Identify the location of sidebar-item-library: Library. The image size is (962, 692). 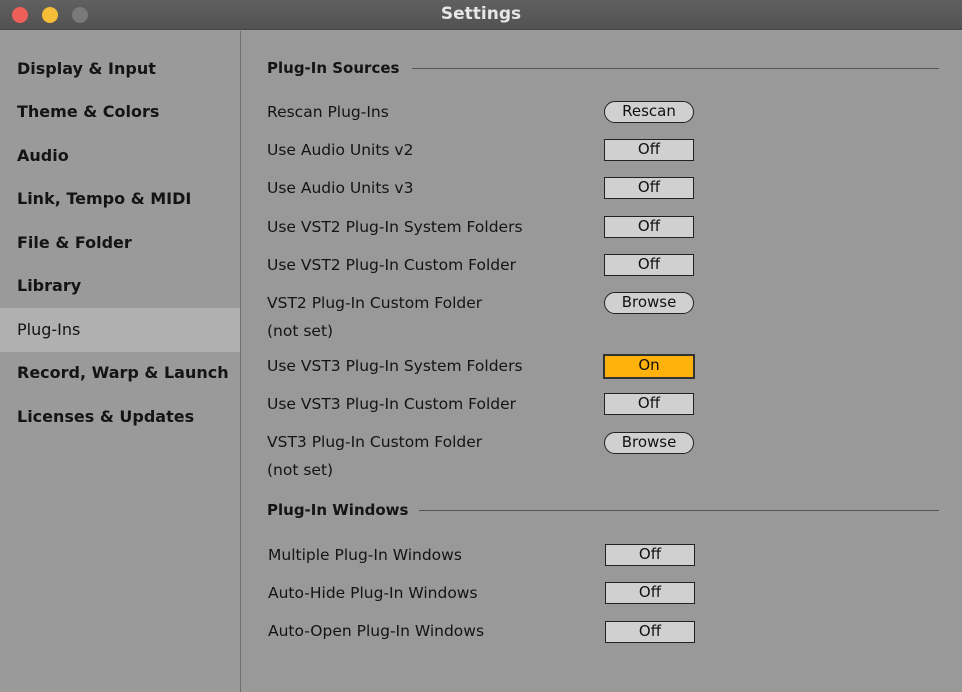
(120, 286).